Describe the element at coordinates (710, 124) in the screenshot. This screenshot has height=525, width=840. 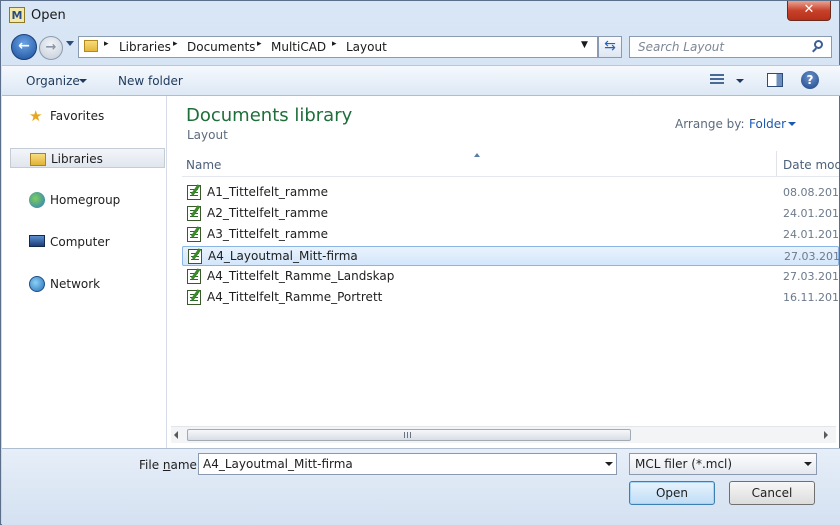
I see `arrange-by-label: Arrange by:` at that location.